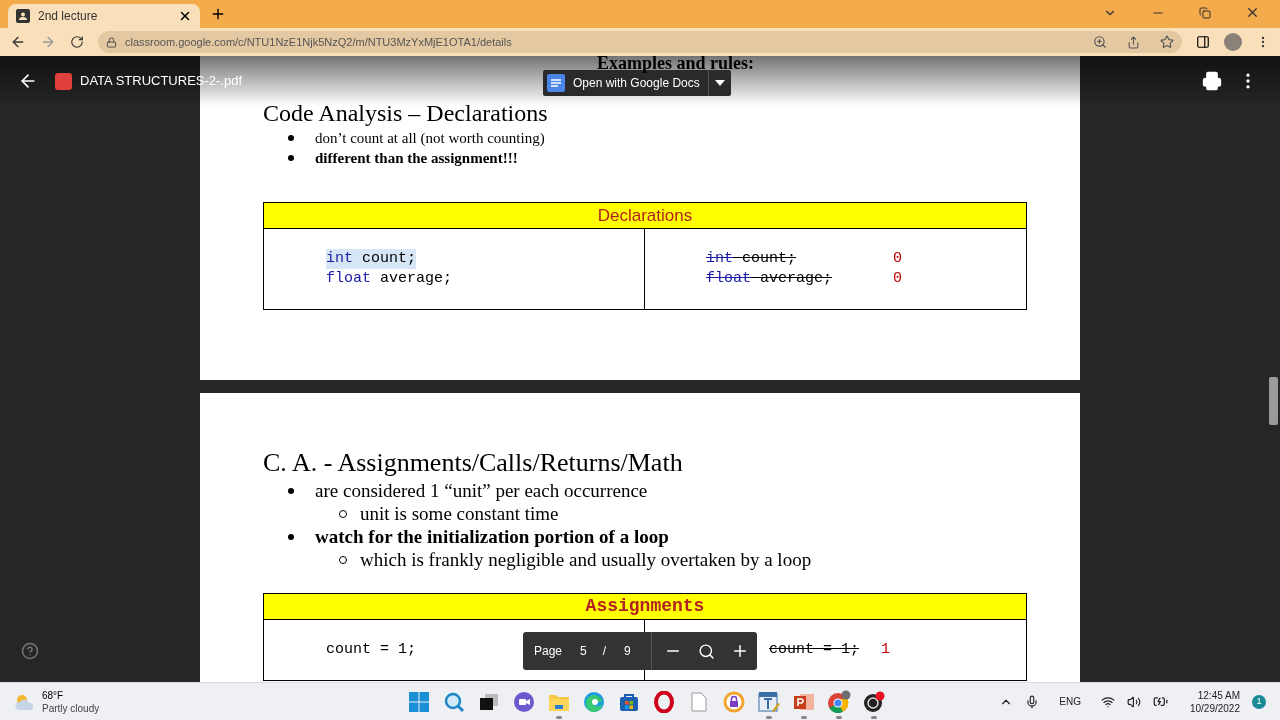 This screenshot has height=720, width=1280. I want to click on bullet-text: don’t count at all (not worth counting), so click(430, 138).